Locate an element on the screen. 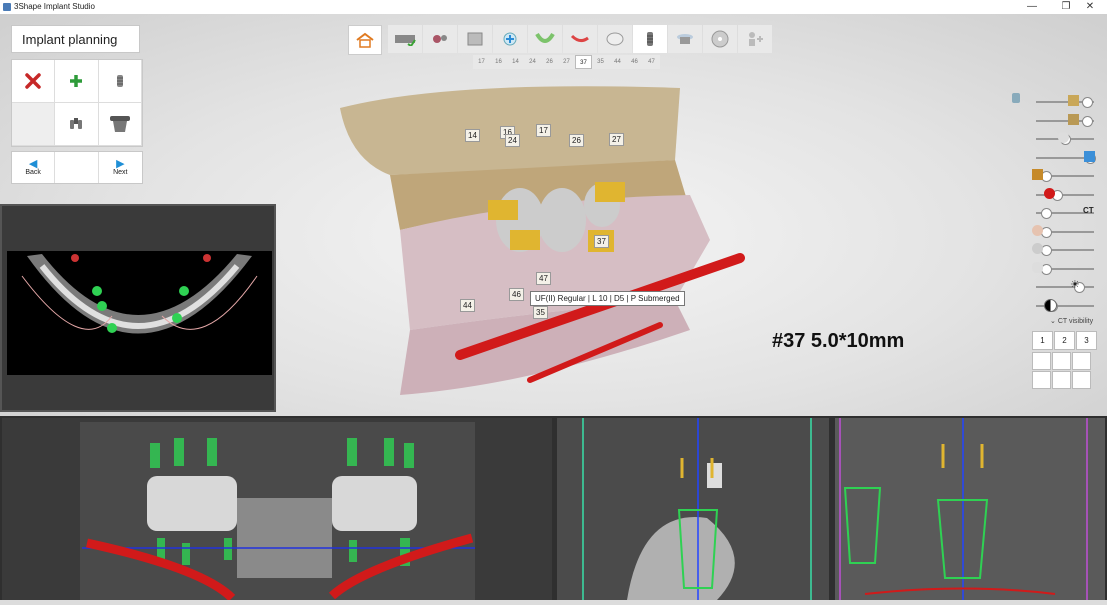 This screenshot has height=605, width=1107. home-button is located at coordinates (365, 40).